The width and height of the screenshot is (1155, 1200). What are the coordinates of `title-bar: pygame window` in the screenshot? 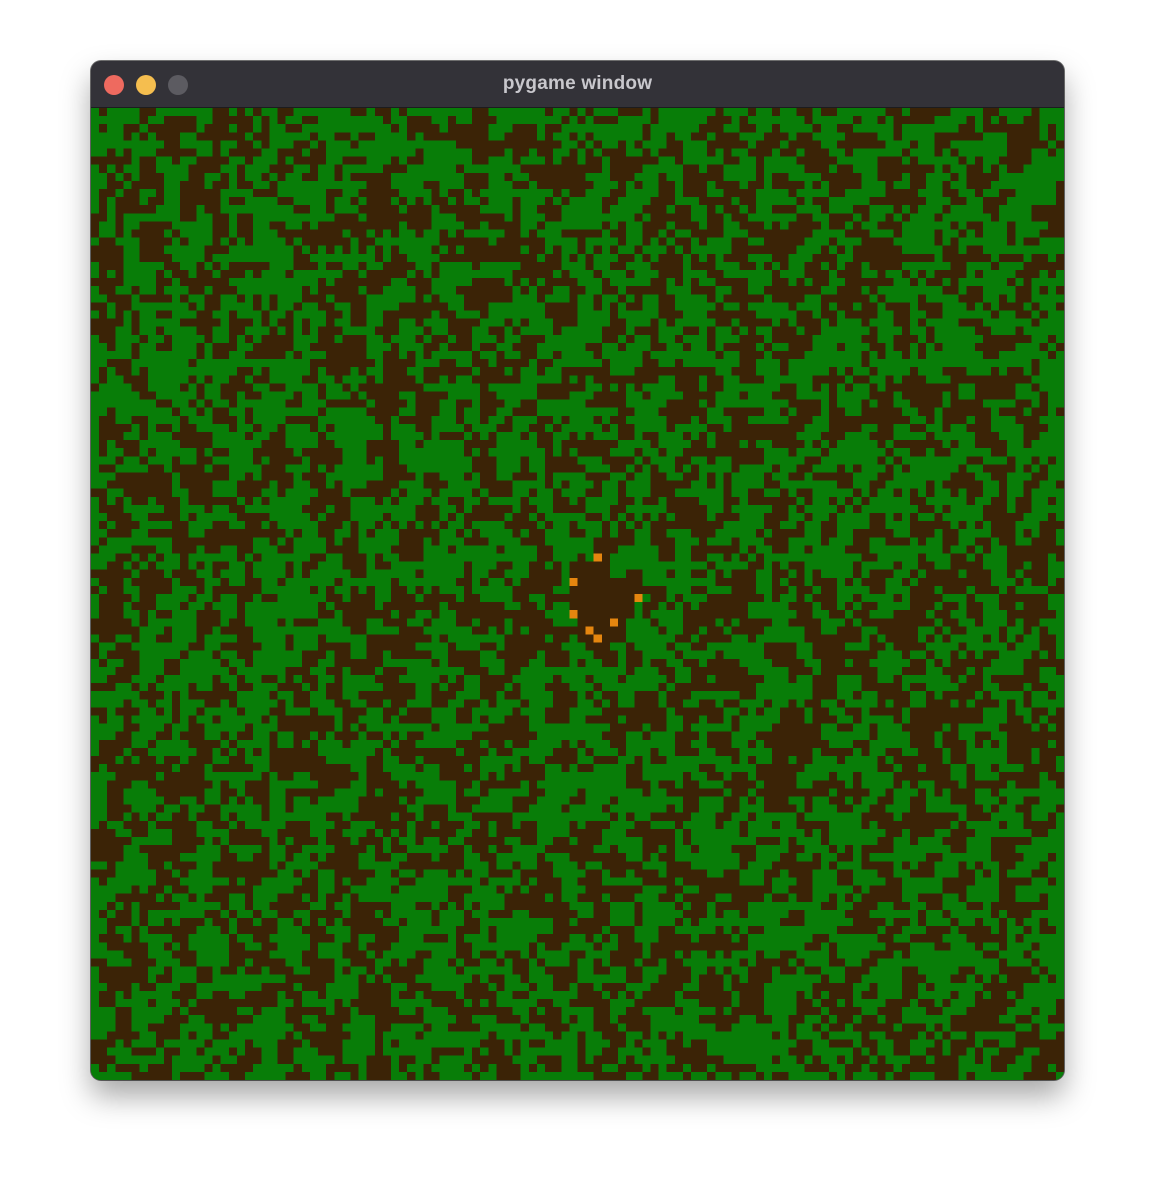 It's located at (577, 84).